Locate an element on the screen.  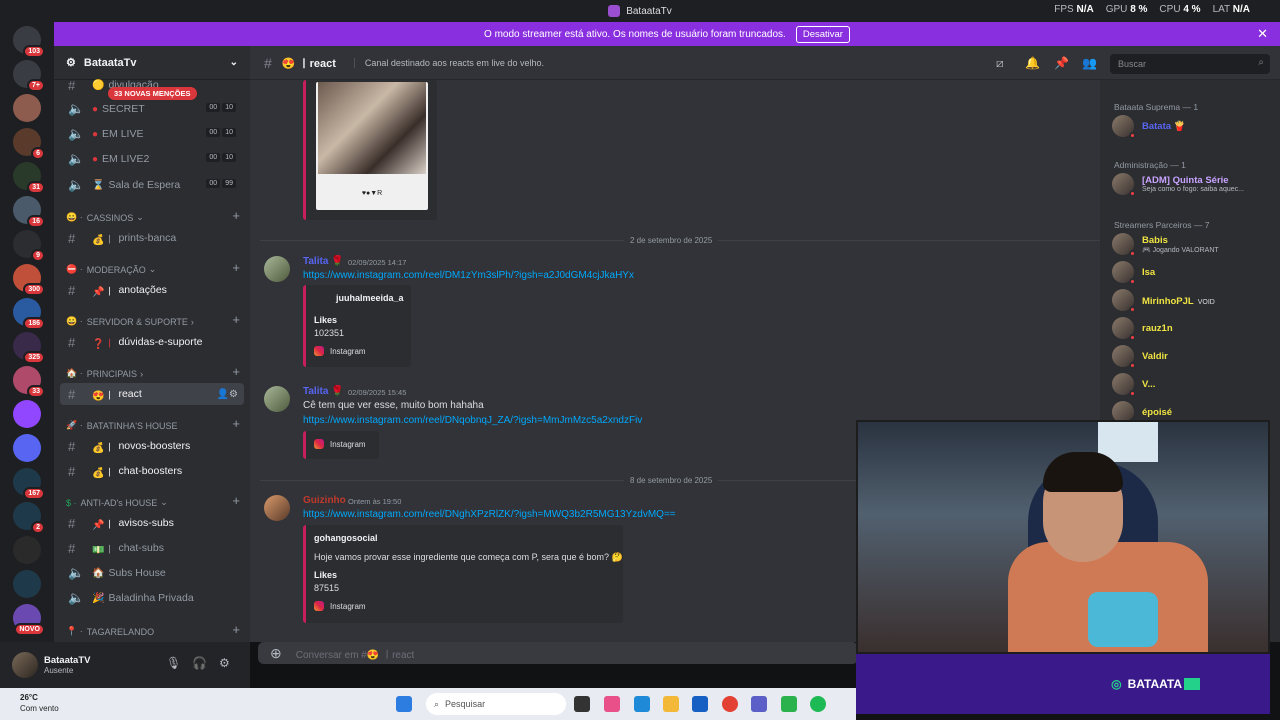
server-icon: 9 is located at coordinates (29, 246).